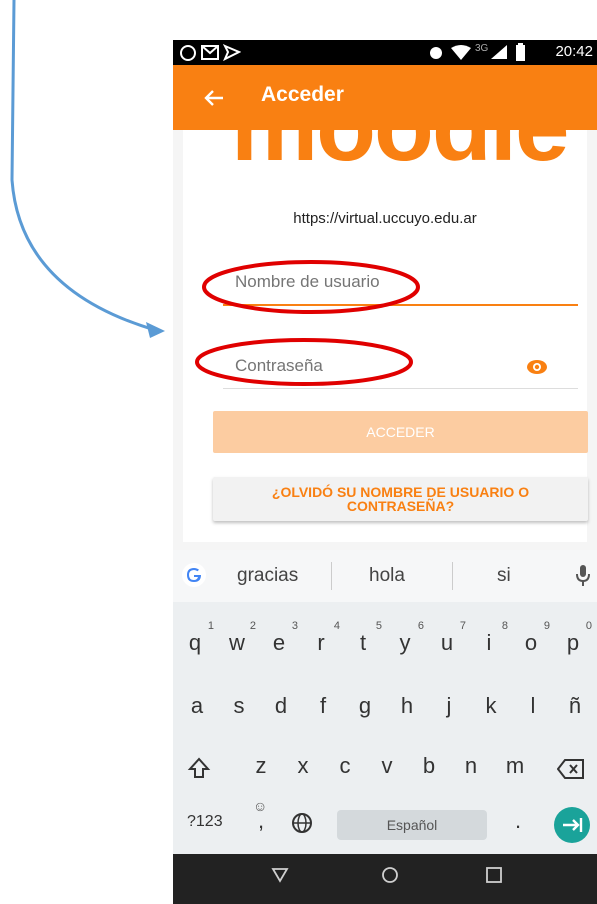  Describe the element at coordinates (491, 706) in the screenshot. I see `key-k: k` at that location.